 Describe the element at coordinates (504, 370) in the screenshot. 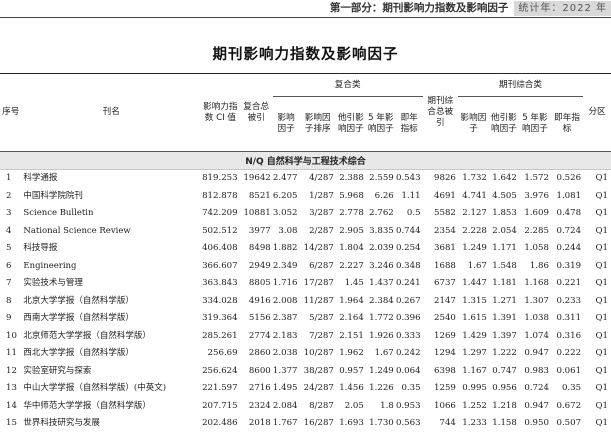

I see `cell-goif: 0.747` at that location.